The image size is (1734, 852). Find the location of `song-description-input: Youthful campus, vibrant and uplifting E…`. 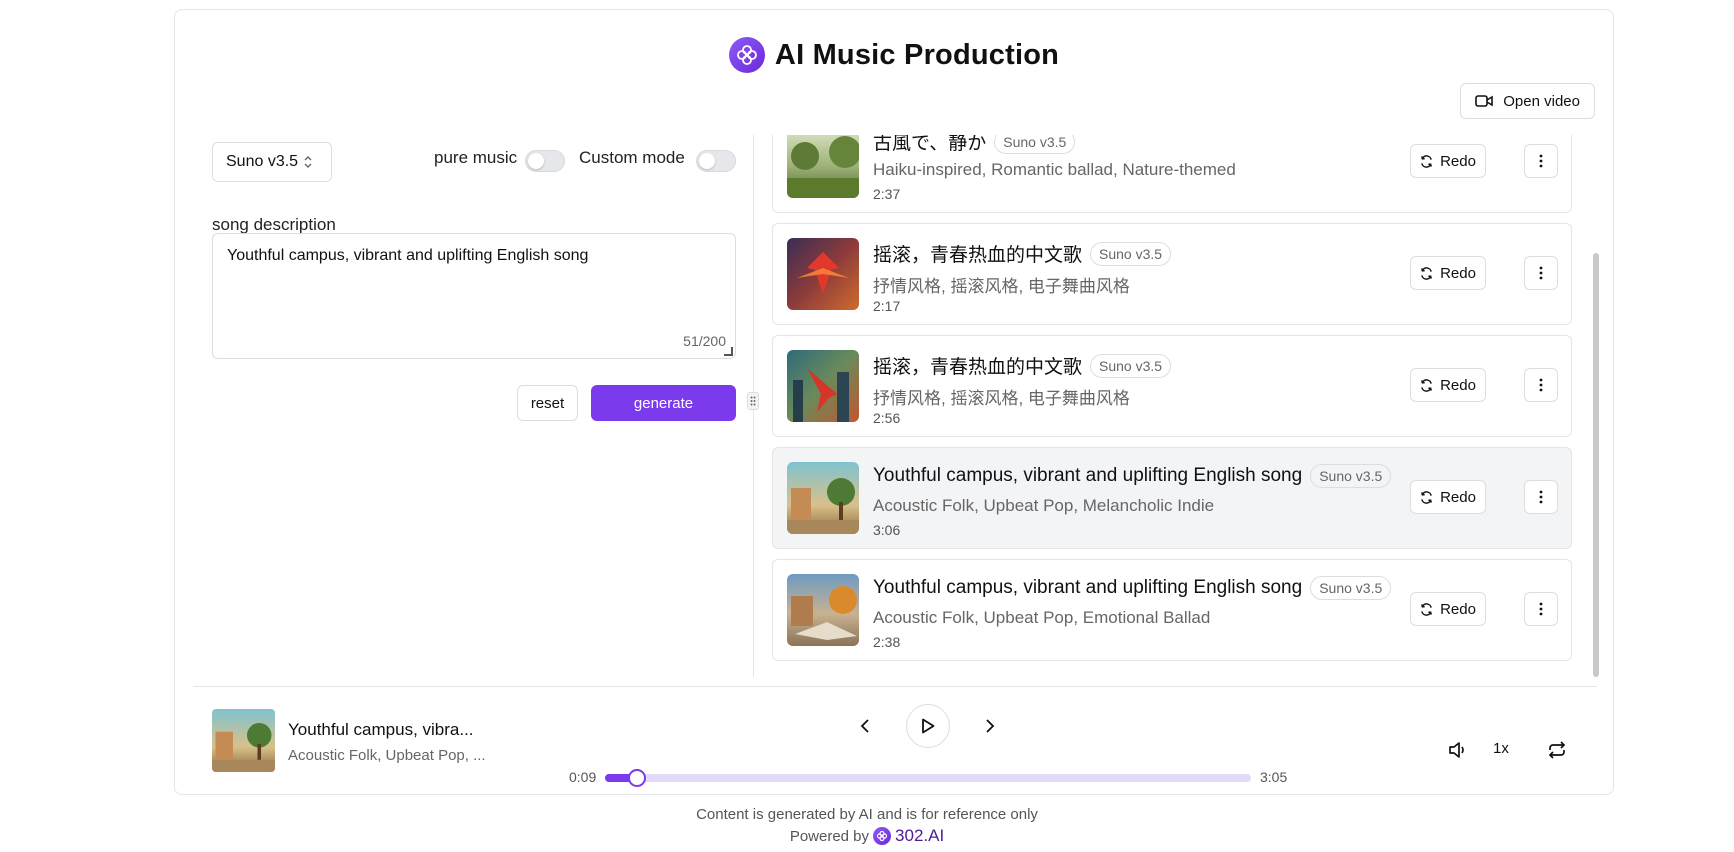

song-description-input: Youthful campus, vibrant and uplifting E… is located at coordinates (474, 296).